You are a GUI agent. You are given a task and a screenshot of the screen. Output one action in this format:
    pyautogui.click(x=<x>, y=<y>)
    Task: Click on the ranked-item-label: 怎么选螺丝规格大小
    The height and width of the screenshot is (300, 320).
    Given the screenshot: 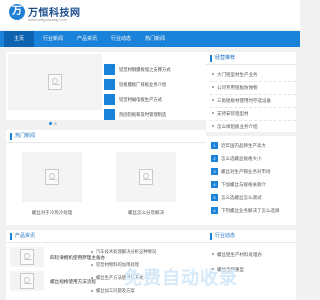 What is the action you would take?
    pyautogui.click(x=241, y=158)
    